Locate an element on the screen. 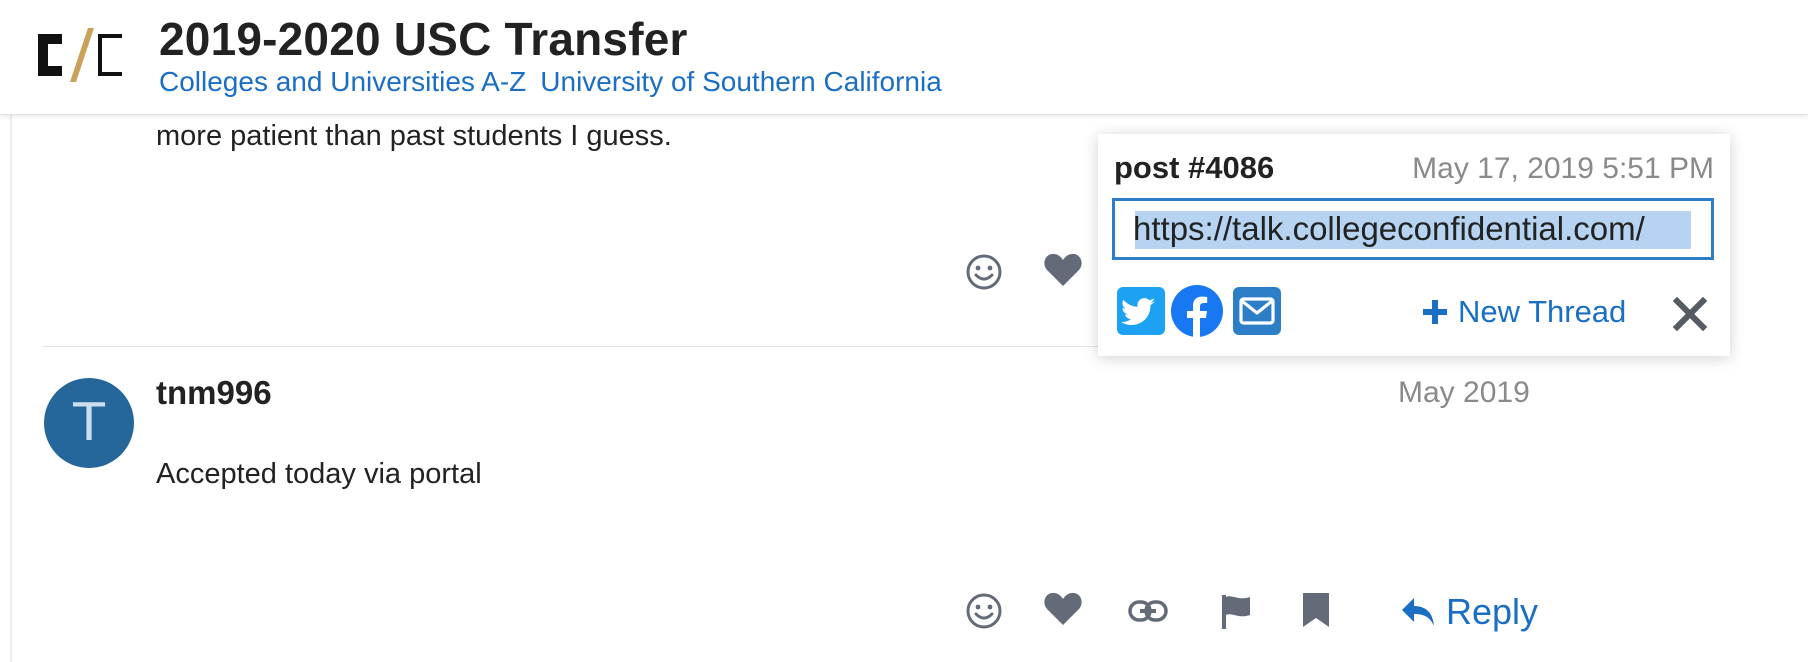 The image size is (1808, 662). post-body-text: Accepted today via portal is located at coordinates (319, 474).